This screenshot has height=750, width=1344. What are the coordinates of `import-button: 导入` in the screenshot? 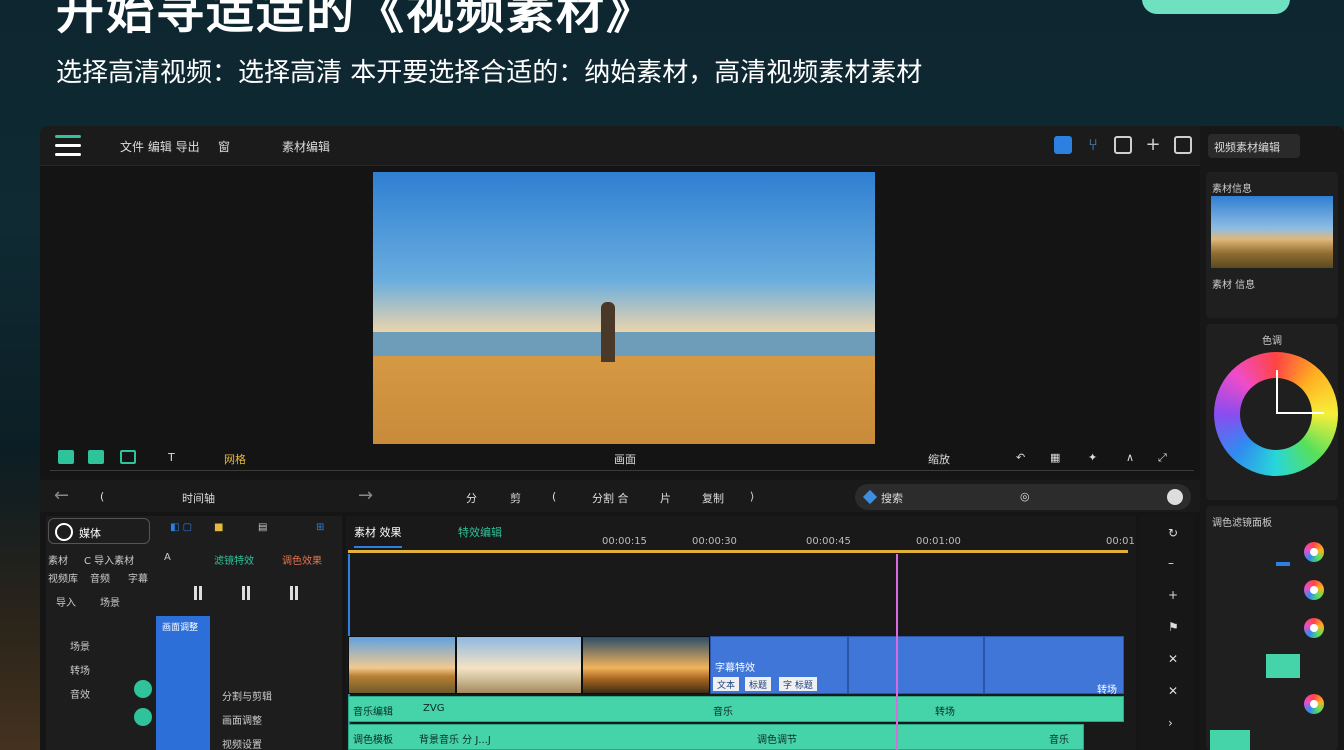 It's located at (66, 601).